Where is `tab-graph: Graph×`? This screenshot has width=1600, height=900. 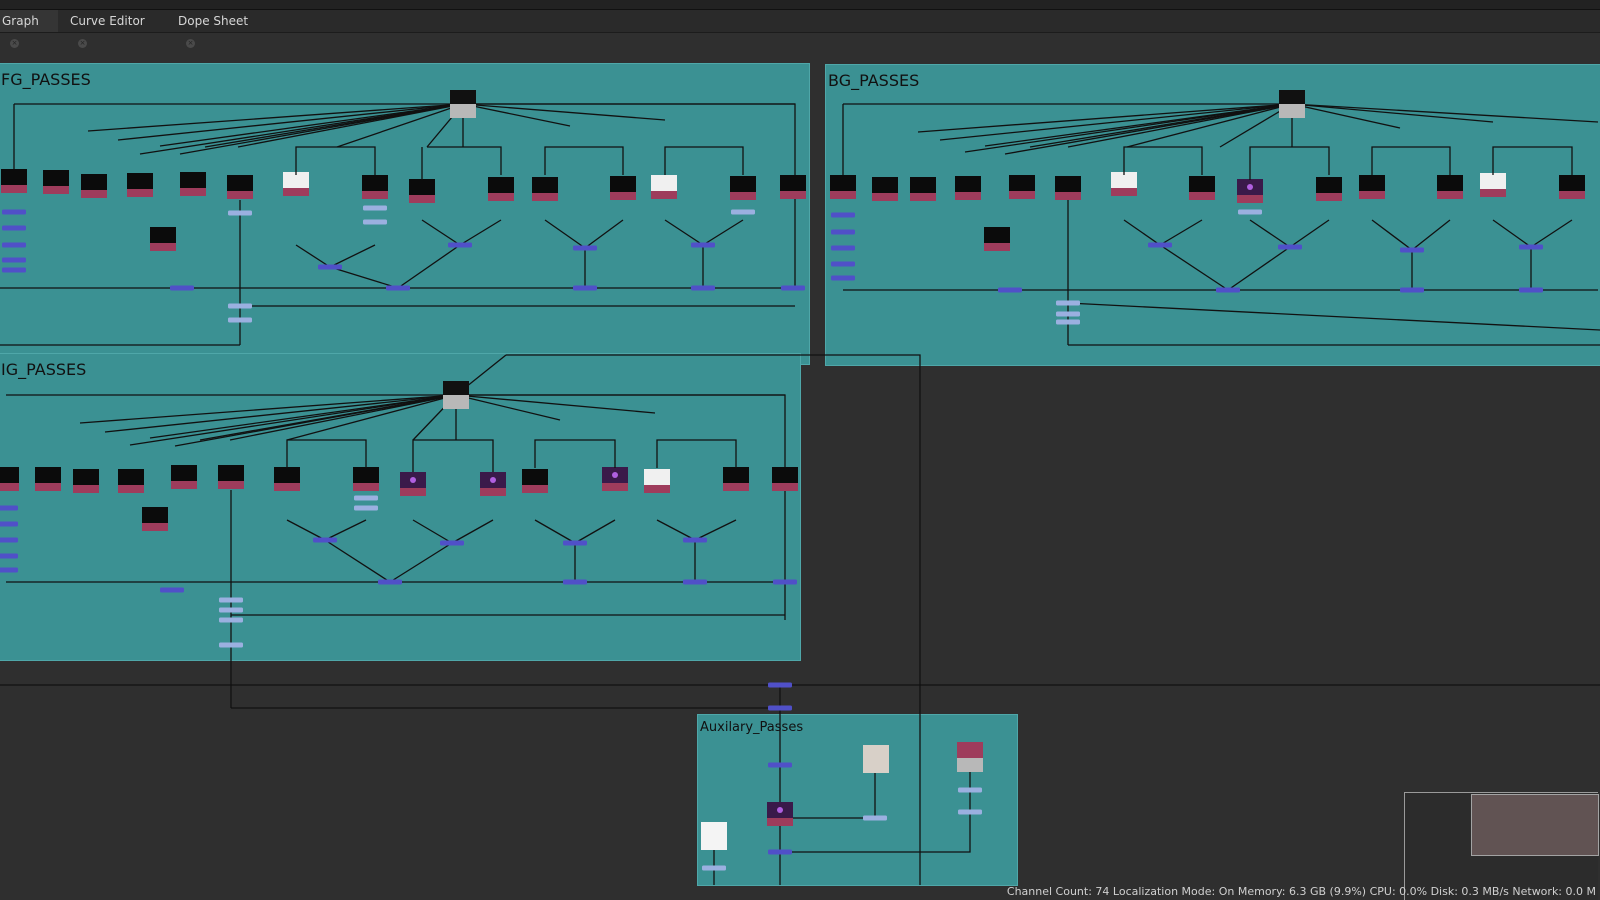 tab-graph: Graph× is located at coordinates (29, 29).